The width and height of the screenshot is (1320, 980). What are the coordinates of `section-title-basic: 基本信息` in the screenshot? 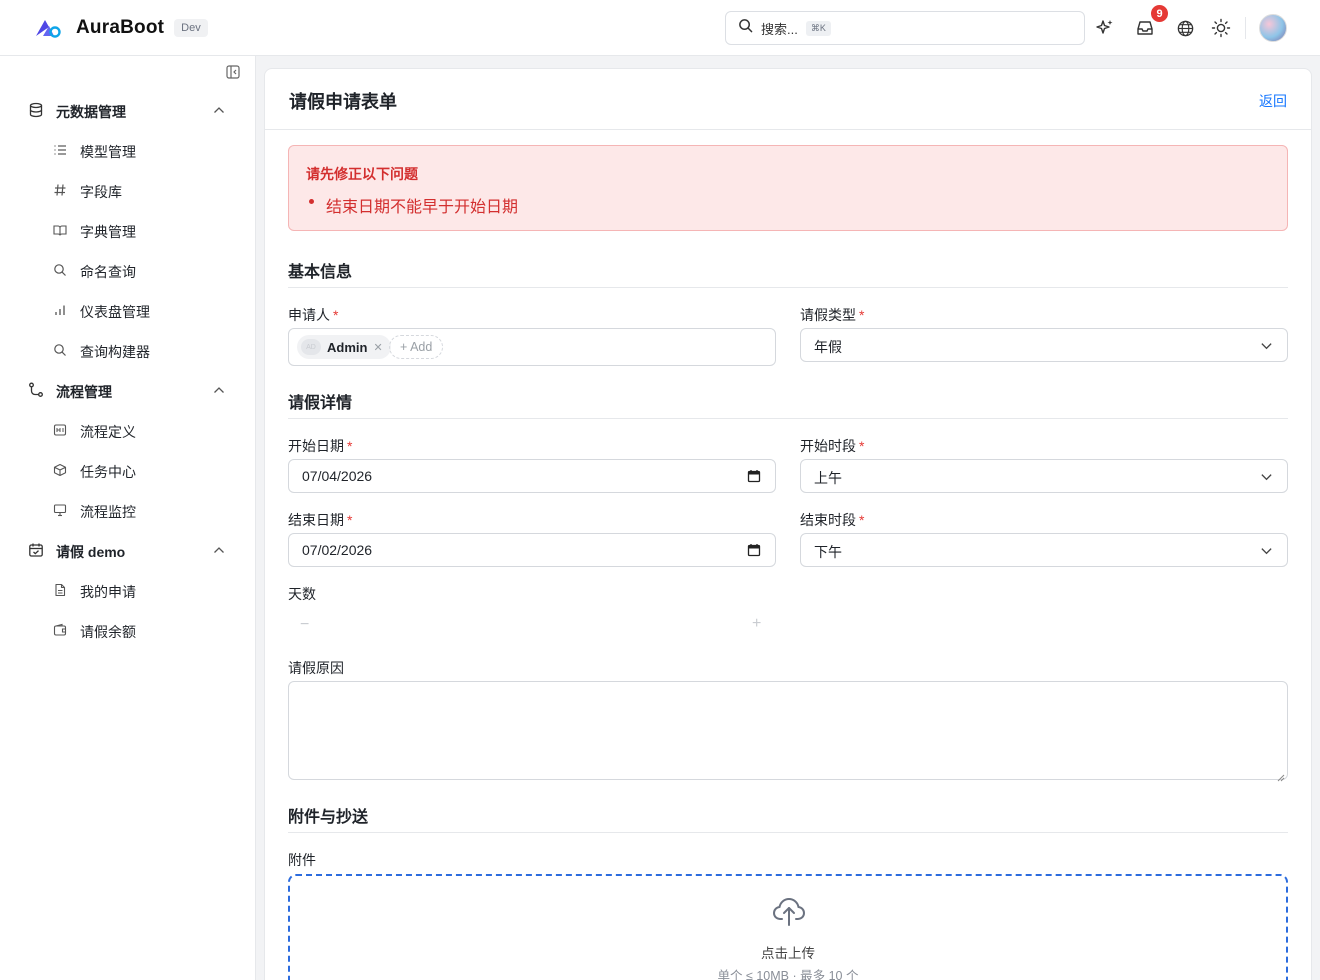 It's located at (320, 272).